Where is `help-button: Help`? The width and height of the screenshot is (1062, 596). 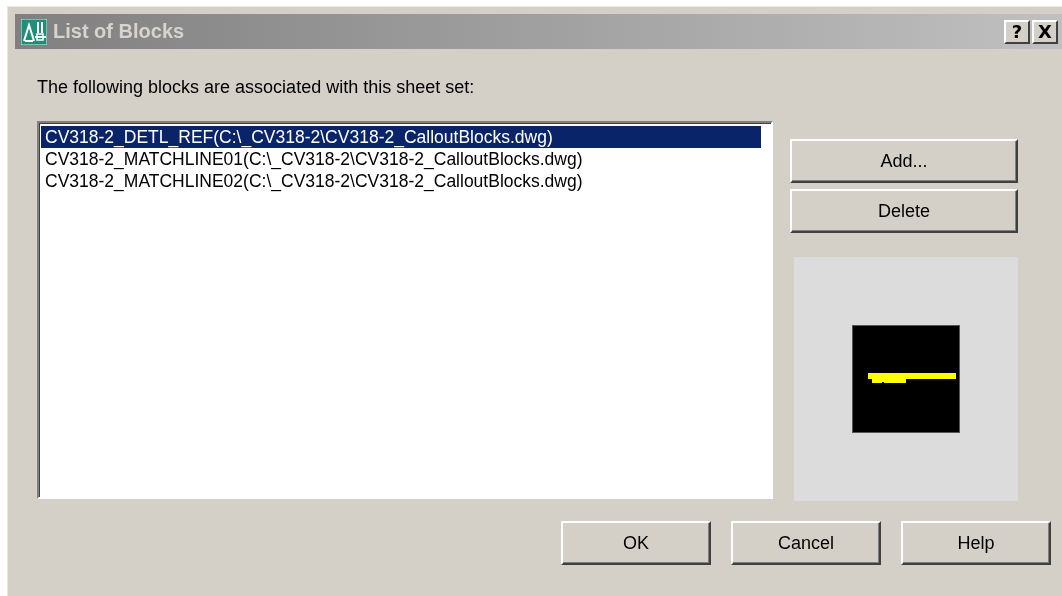
help-button: Help is located at coordinates (976, 543).